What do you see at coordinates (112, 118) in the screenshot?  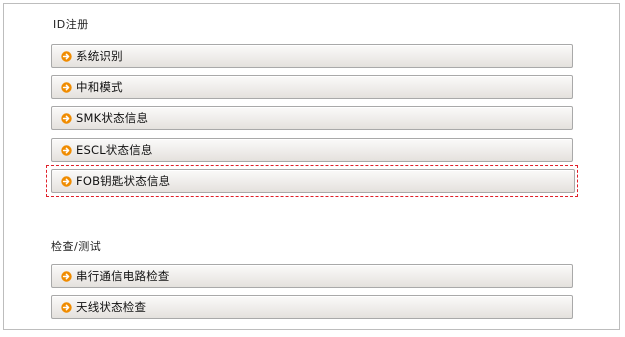 I see `smk-status-info-label: SMK状态信息` at bounding box center [112, 118].